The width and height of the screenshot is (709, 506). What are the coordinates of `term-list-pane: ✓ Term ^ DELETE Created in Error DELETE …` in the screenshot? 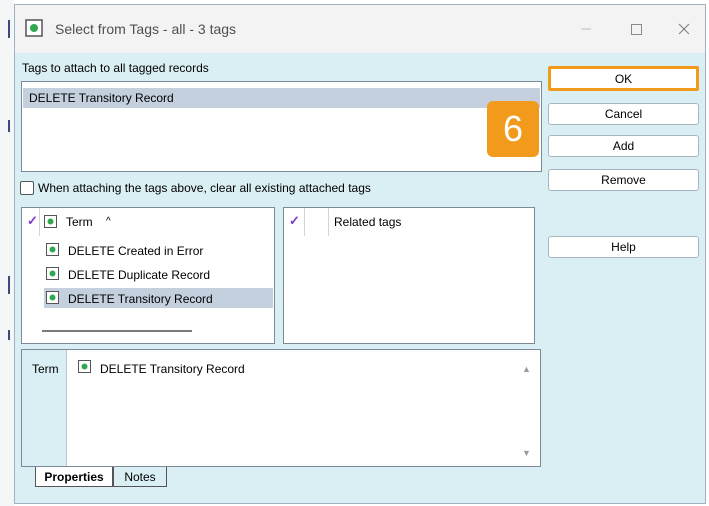 It's located at (148, 275).